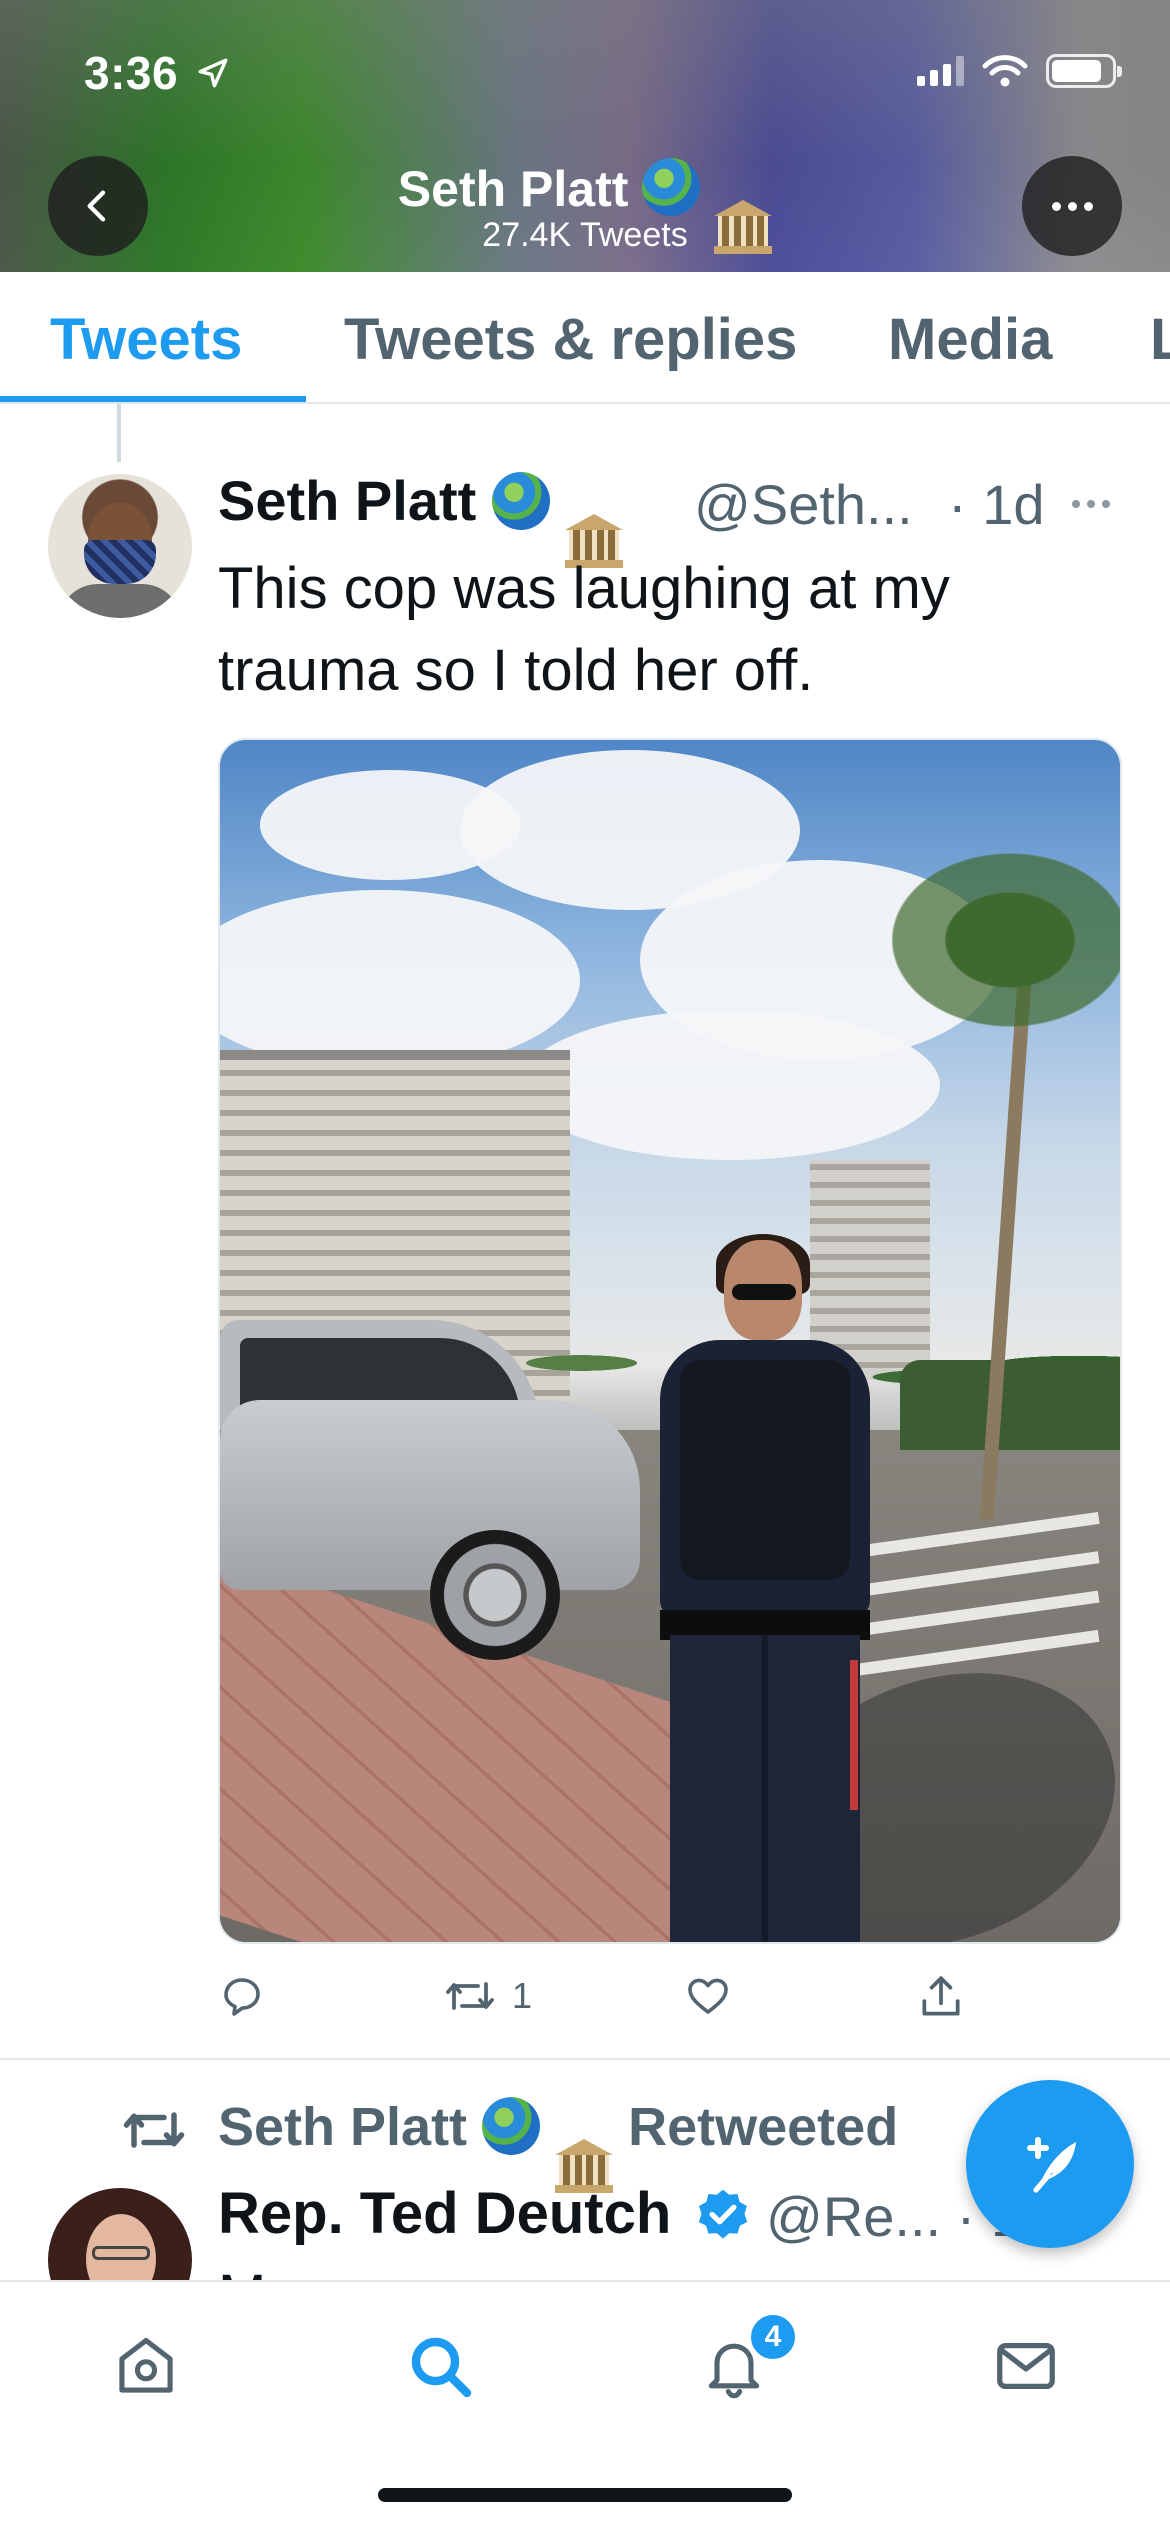 The image size is (1170, 2532). I want to click on home-indicator, so click(585, 2495).